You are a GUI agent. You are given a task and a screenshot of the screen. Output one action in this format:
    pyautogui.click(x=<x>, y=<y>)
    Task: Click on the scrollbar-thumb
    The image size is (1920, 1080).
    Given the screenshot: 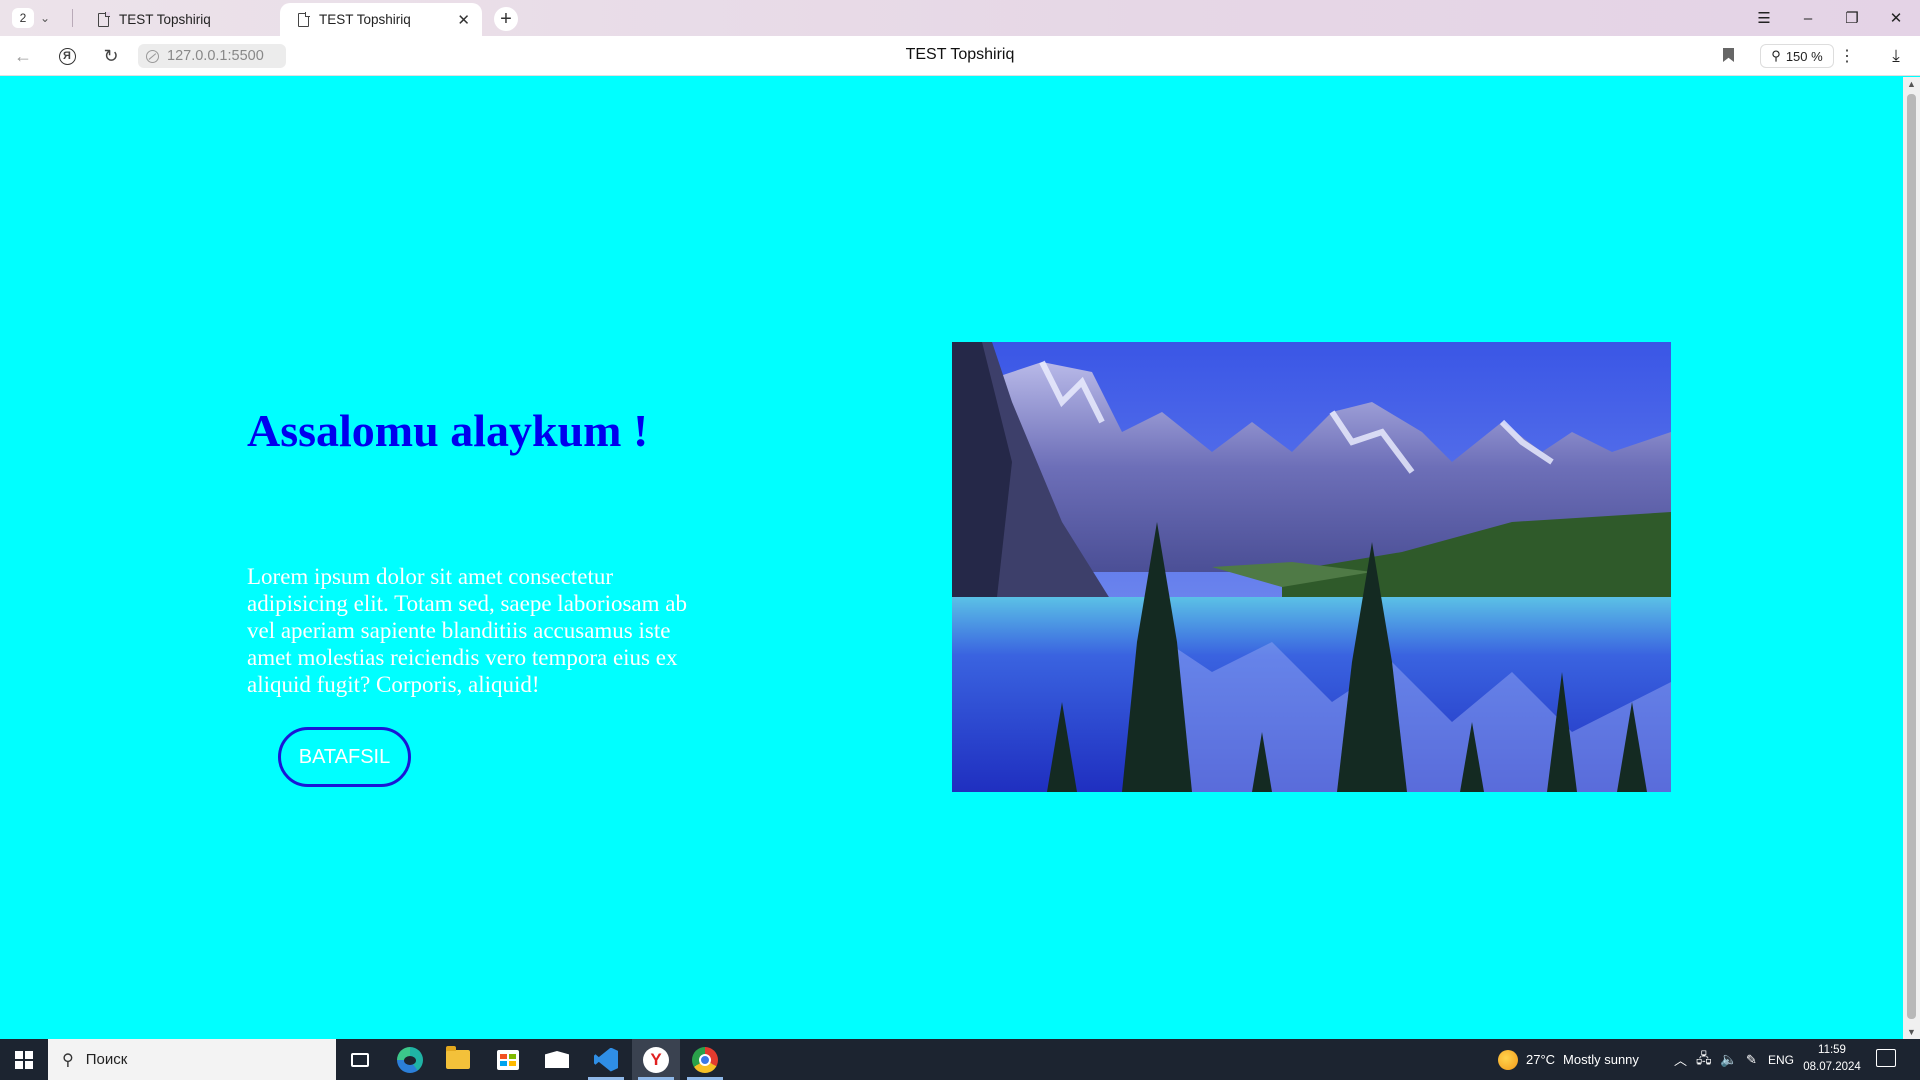 What is the action you would take?
    pyautogui.click(x=1911, y=556)
    